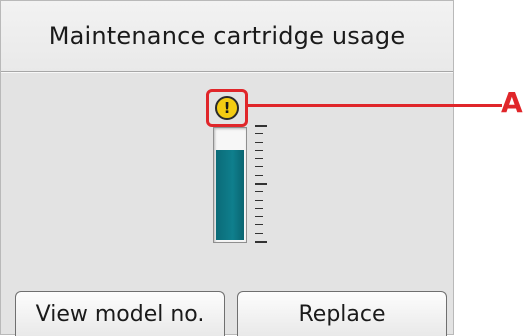 Image resolution: width=526 pixels, height=336 pixels. Describe the element at coordinates (342, 313) in the screenshot. I see `replace-button: Replace` at that location.